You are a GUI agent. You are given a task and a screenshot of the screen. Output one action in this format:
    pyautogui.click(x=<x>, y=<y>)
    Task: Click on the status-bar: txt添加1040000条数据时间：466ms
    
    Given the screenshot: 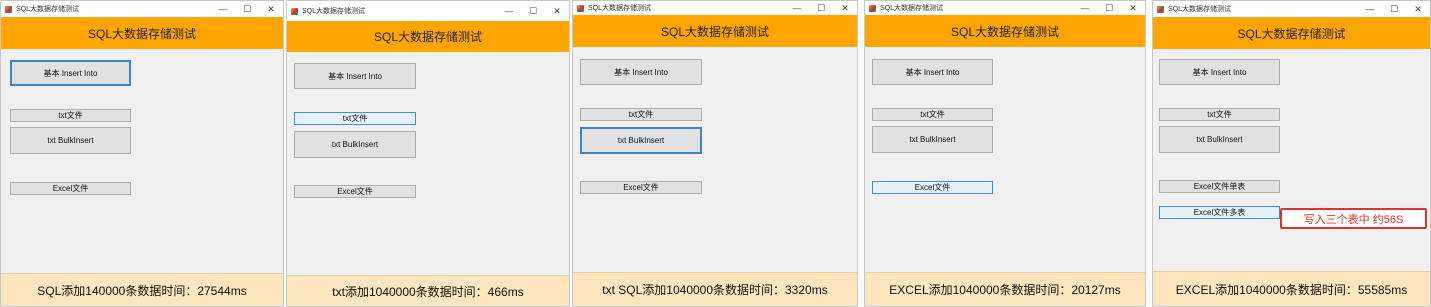 What is the action you would take?
    pyautogui.click(x=428, y=290)
    